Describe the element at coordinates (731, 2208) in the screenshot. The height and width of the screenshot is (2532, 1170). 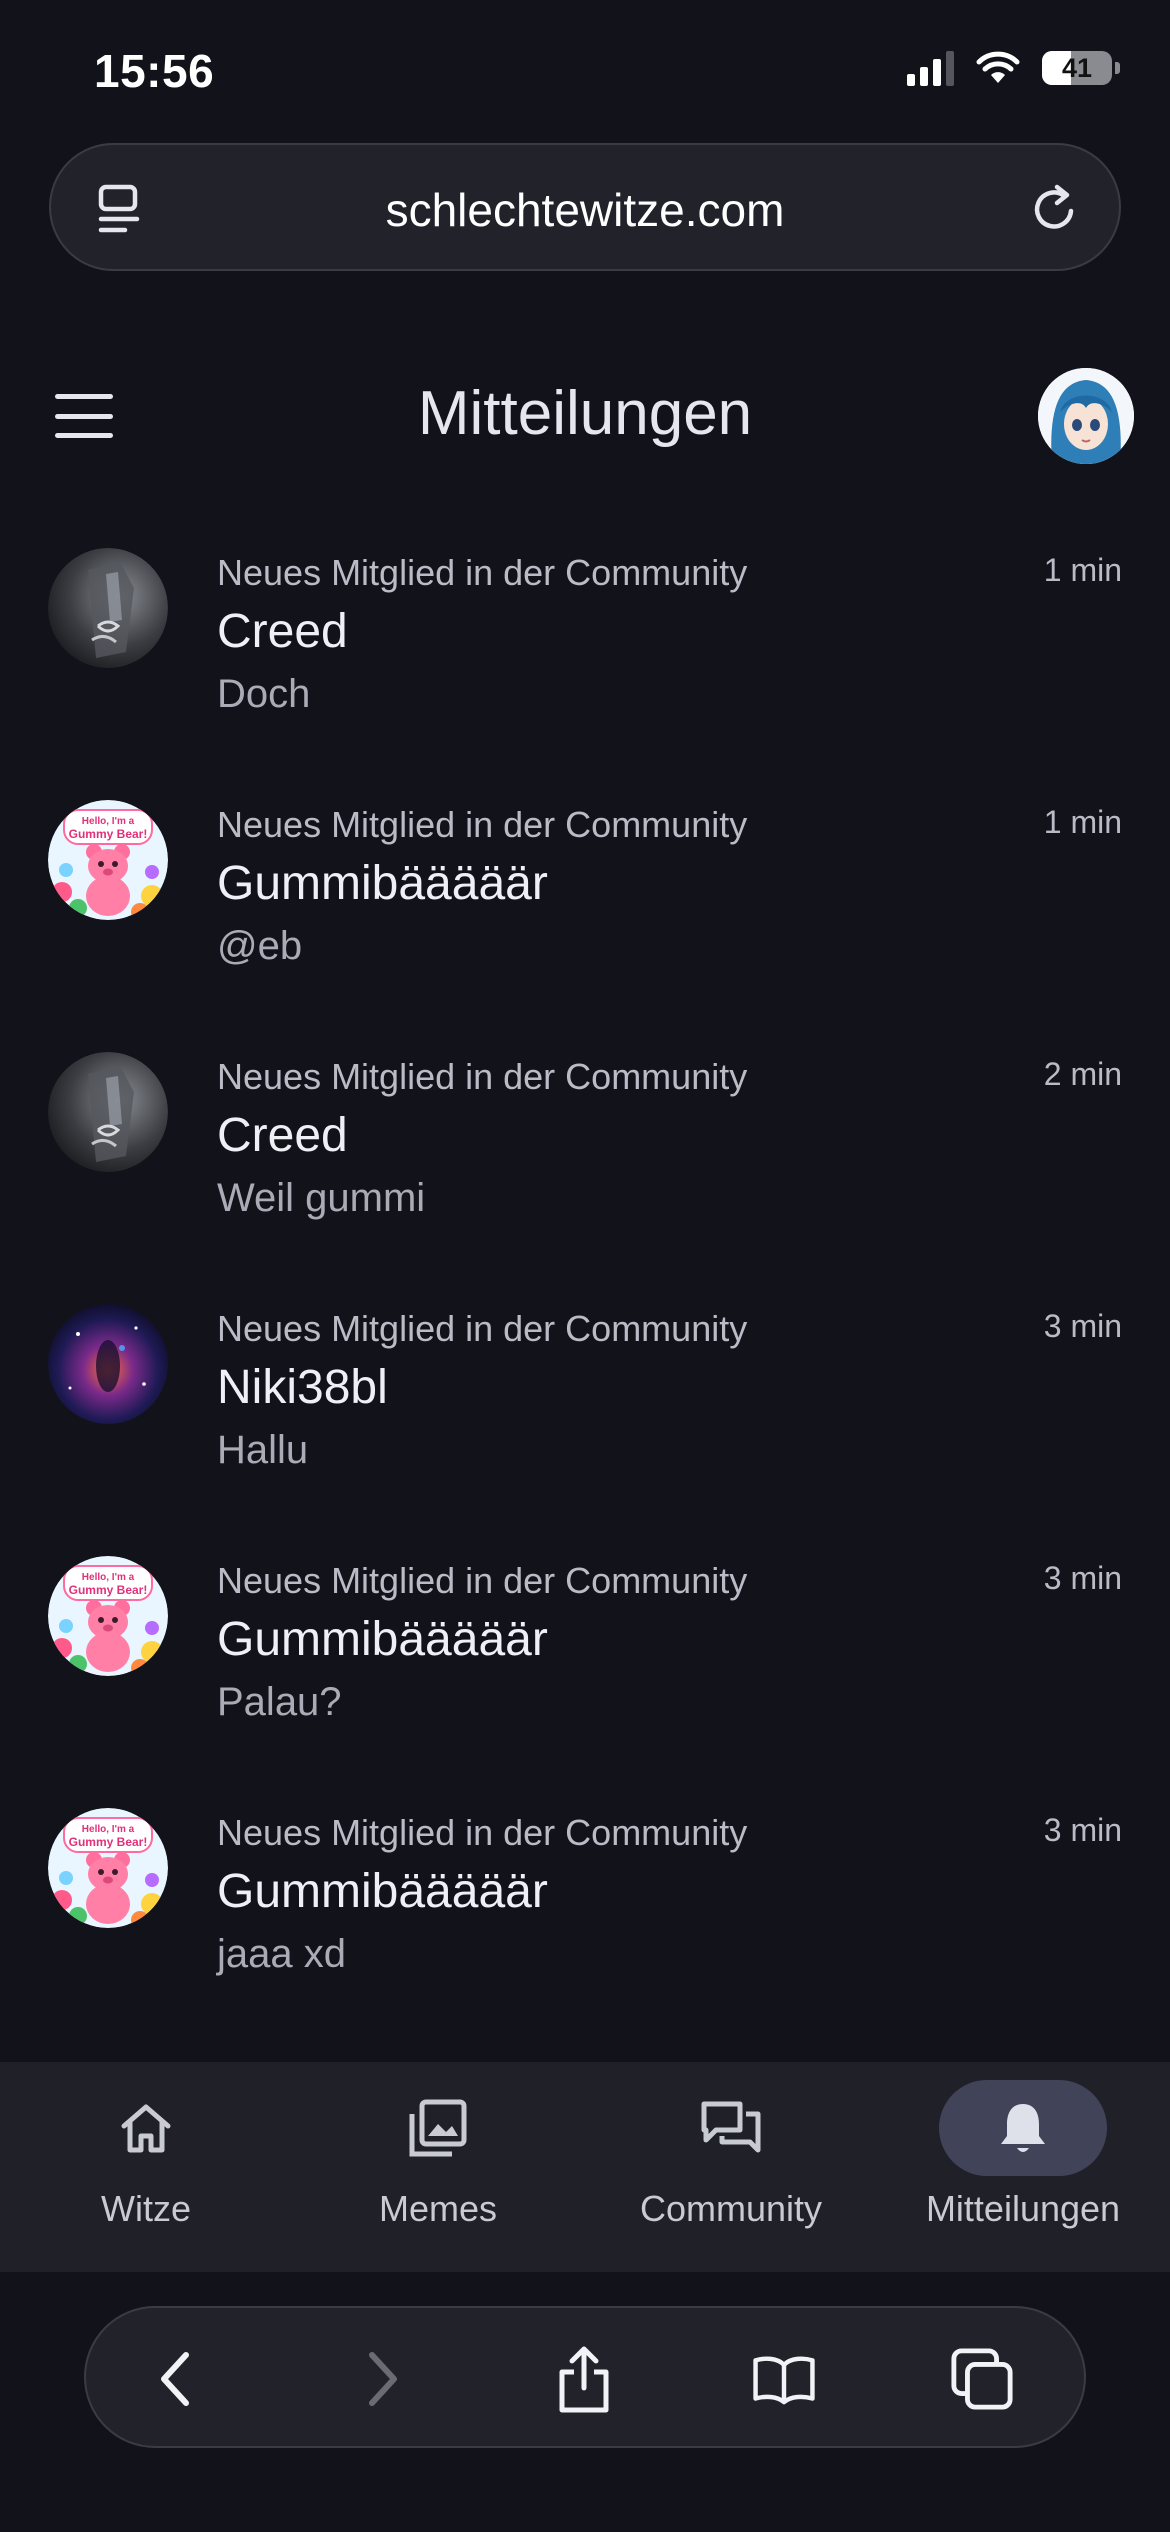
I see `nav-tab-label: Community` at that location.